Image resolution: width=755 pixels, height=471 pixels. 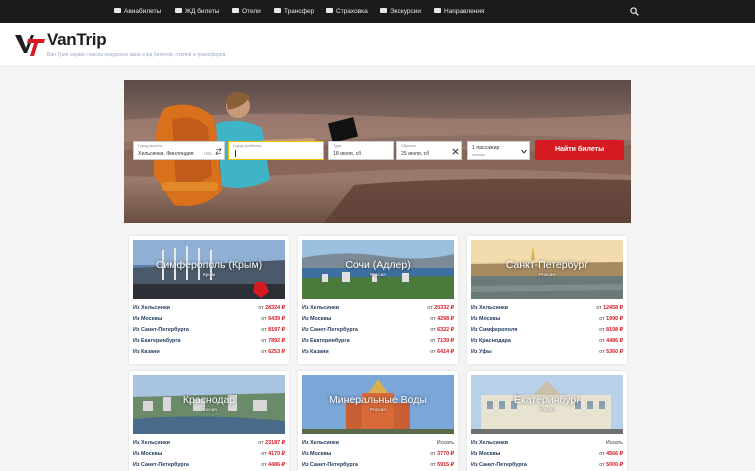 What do you see at coordinates (378, 454) in the screenshot?
I see `route-row: Из Москвы от 3770 ₽` at bounding box center [378, 454].